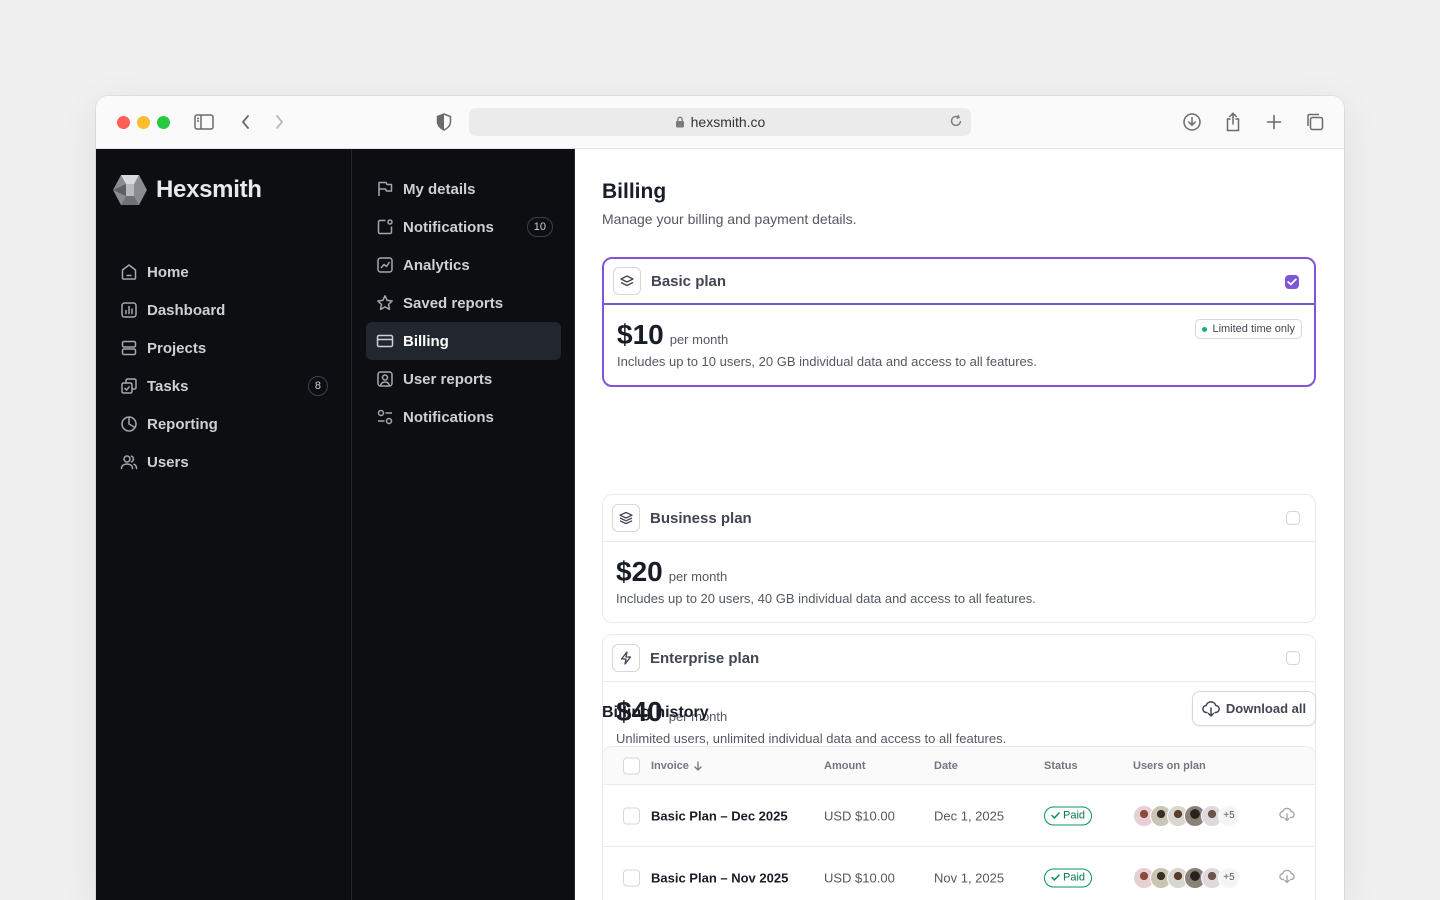 Image resolution: width=1440 pixels, height=900 pixels. Describe the element at coordinates (224, 348) in the screenshot. I see `nav-item-projects: Projects` at that location.